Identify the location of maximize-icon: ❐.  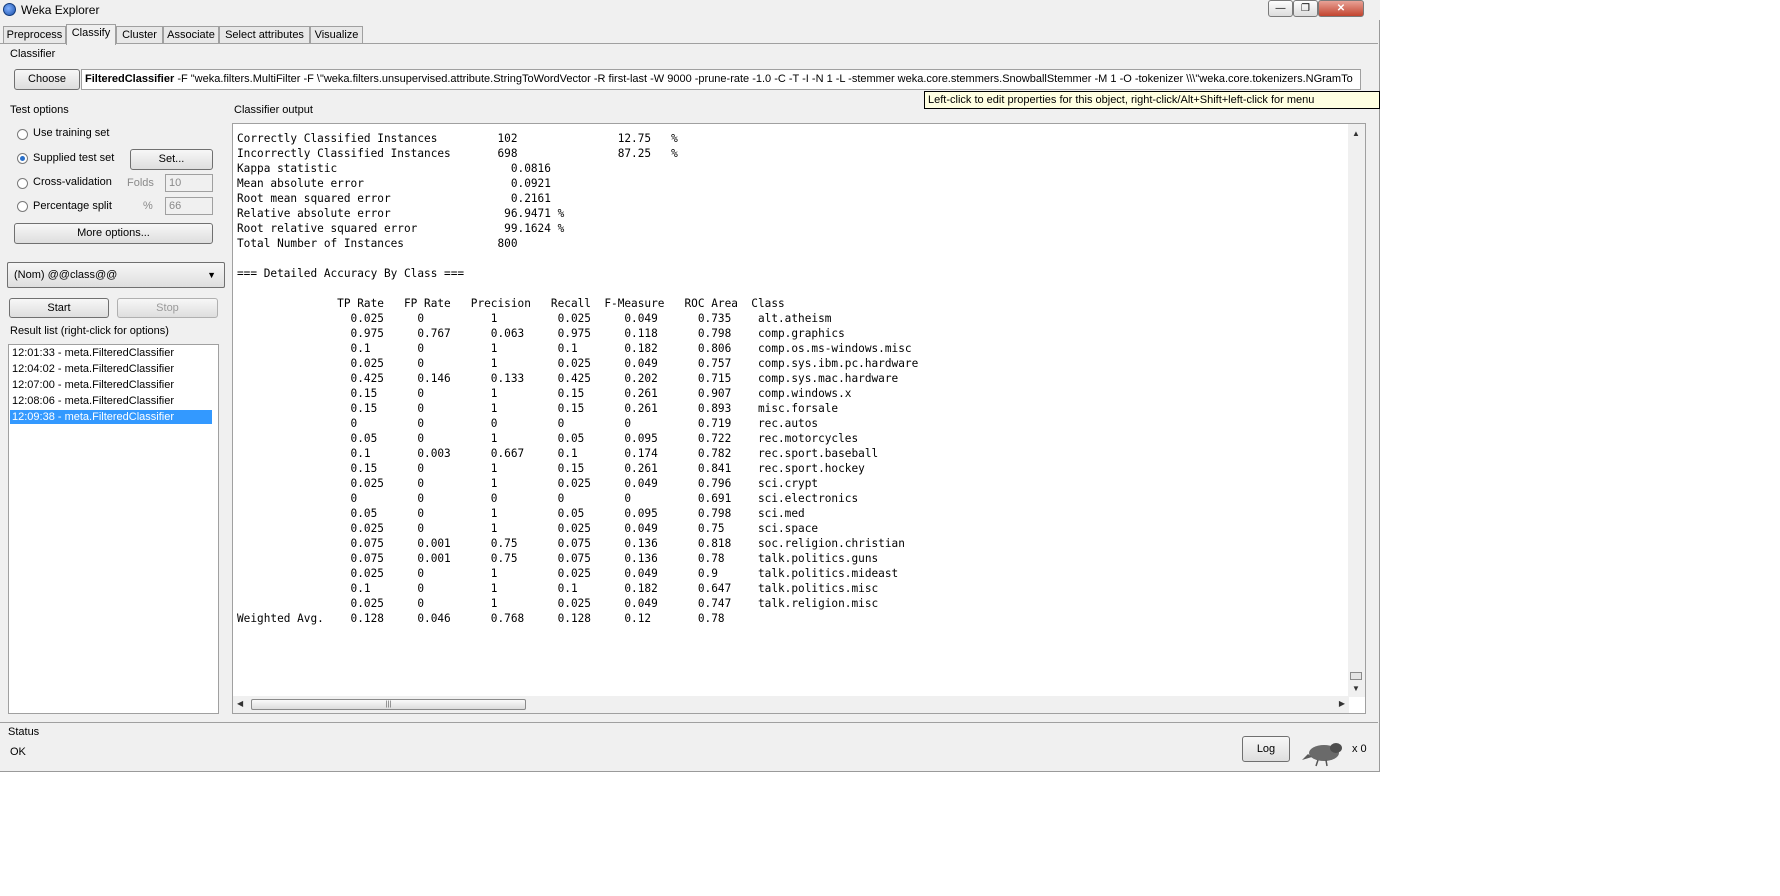
(1305, 8).